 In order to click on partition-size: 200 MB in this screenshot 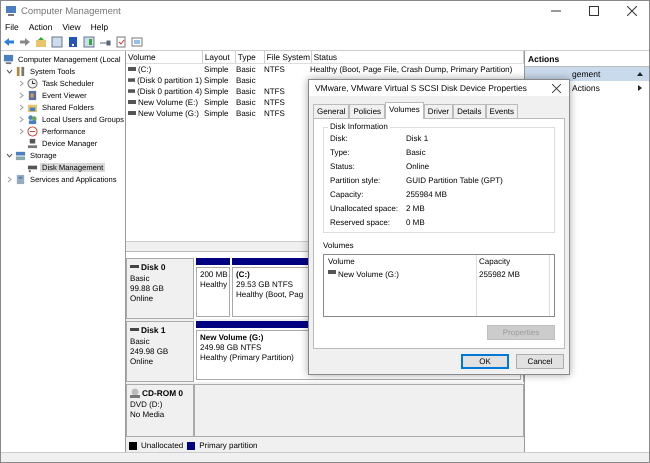, I will do `click(214, 274)`.